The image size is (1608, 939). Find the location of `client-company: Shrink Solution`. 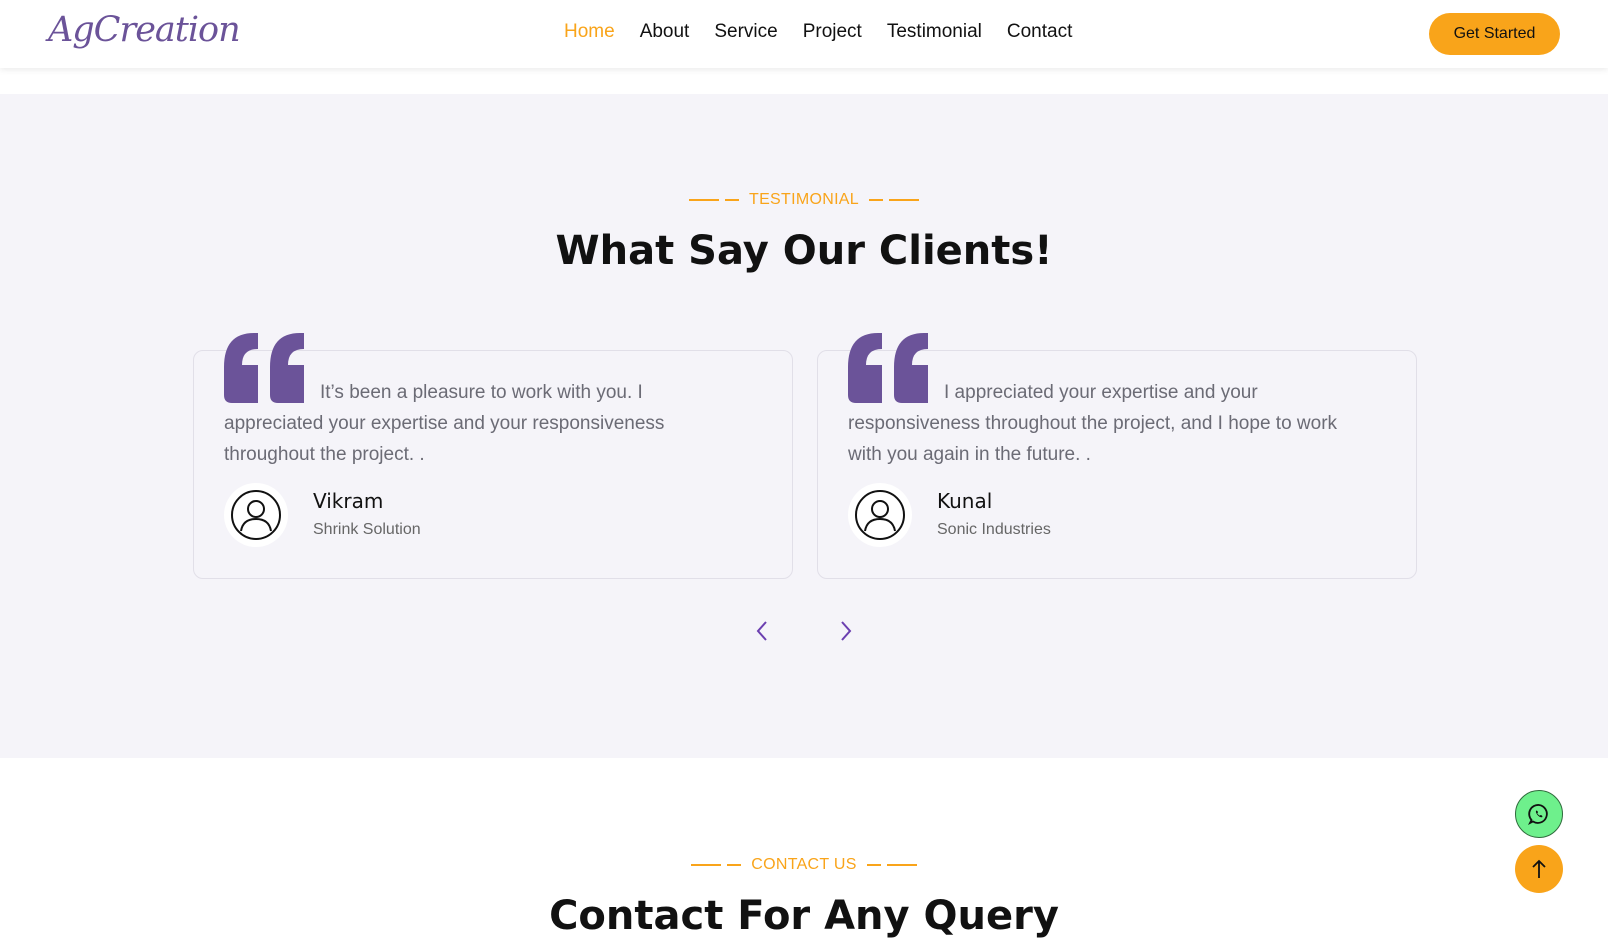

client-company: Shrink Solution is located at coordinates (367, 529).